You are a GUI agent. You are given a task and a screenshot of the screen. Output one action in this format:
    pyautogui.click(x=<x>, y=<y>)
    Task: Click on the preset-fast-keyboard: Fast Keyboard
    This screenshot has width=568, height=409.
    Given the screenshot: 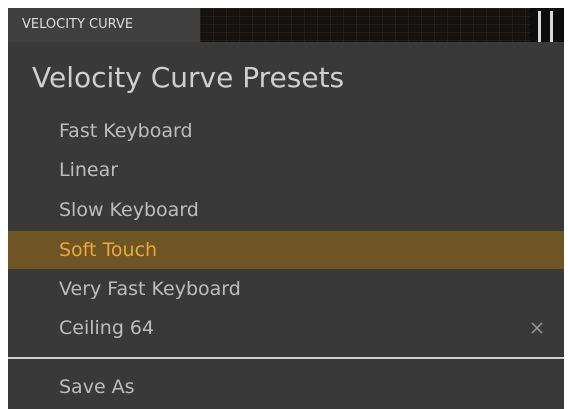 What is the action you would take?
    pyautogui.click(x=286, y=131)
    